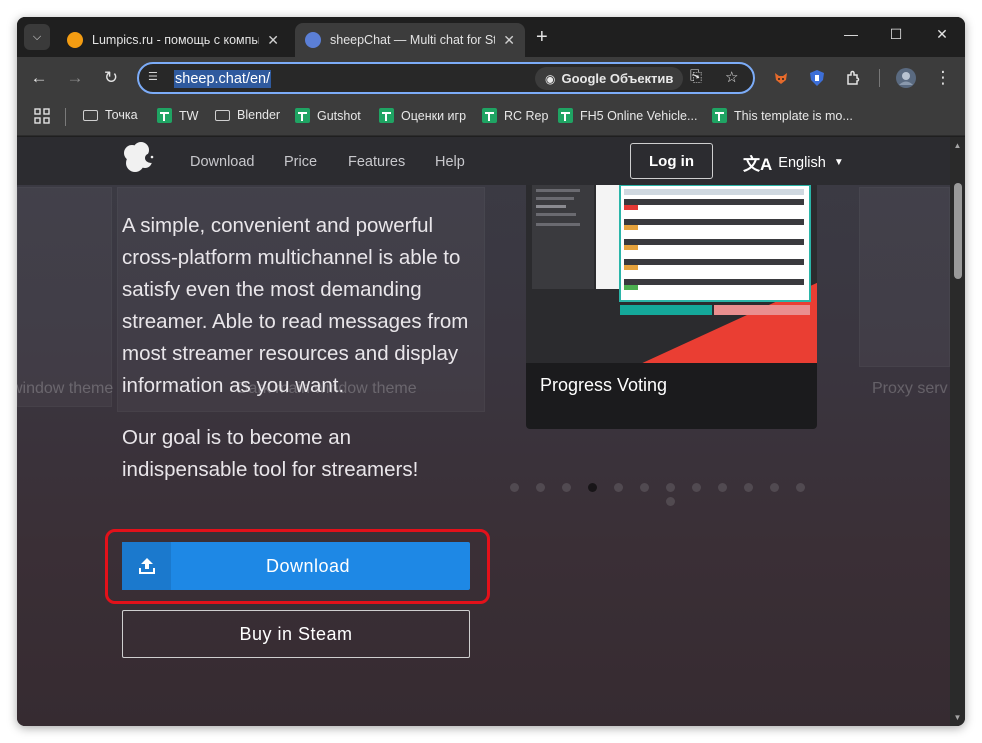 This screenshot has height=743, width=982. Describe the element at coordinates (140, 159) in the screenshot. I see `sheep-logo-icon` at that location.